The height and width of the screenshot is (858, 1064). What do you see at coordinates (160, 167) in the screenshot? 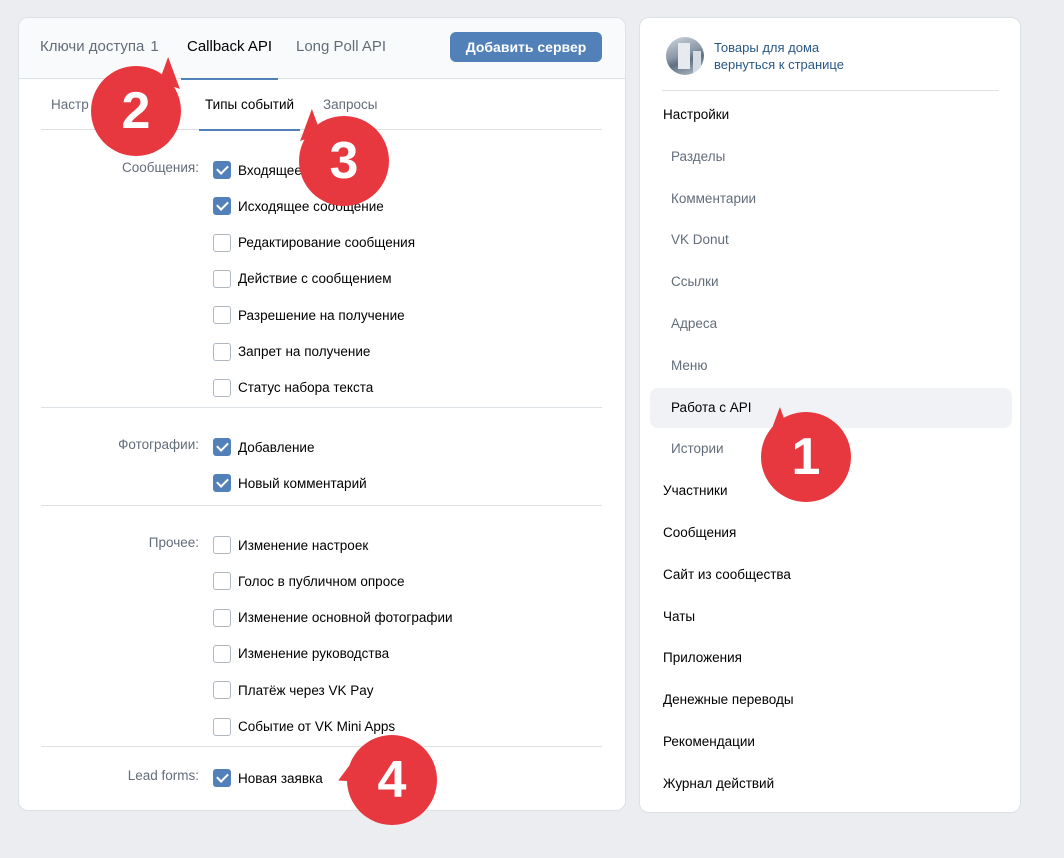
I see `section-label: Сообщения:` at bounding box center [160, 167].